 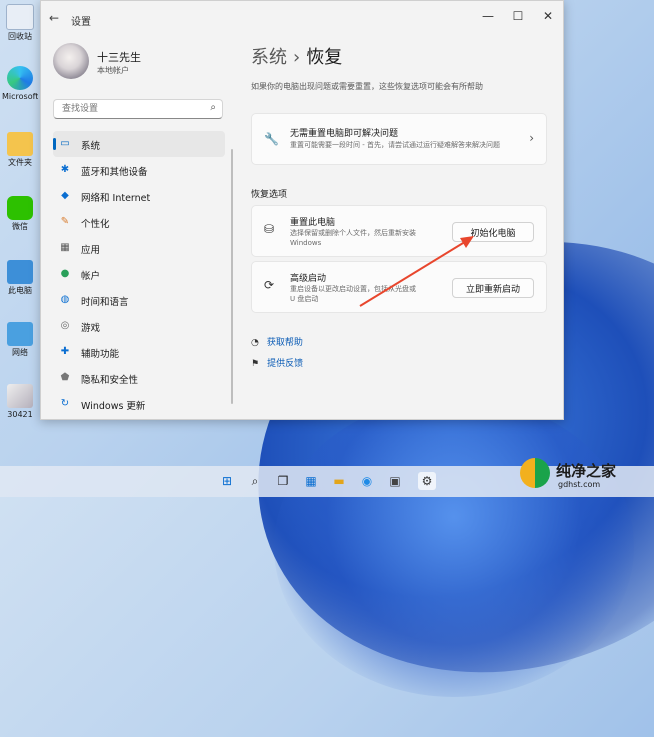 What do you see at coordinates (255, 364) in the screenshot?
I see `feedback-icon: ⚑` at bounding box center [255, 364].